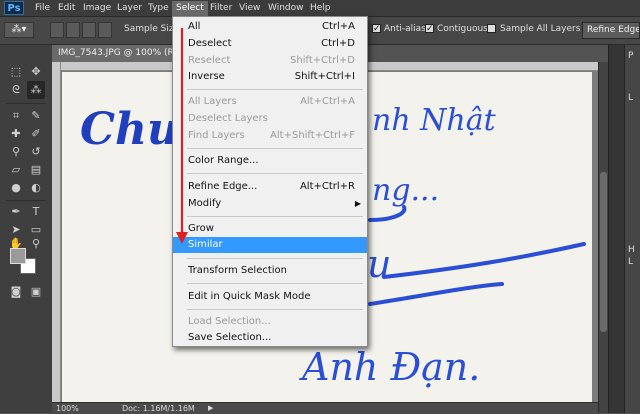 This screenshot has height=414, width=640. What do you see at coordinates (16, 72) in the screenshot?
I see `marquee-icon: ⬚` at bounding box center [16, 72].